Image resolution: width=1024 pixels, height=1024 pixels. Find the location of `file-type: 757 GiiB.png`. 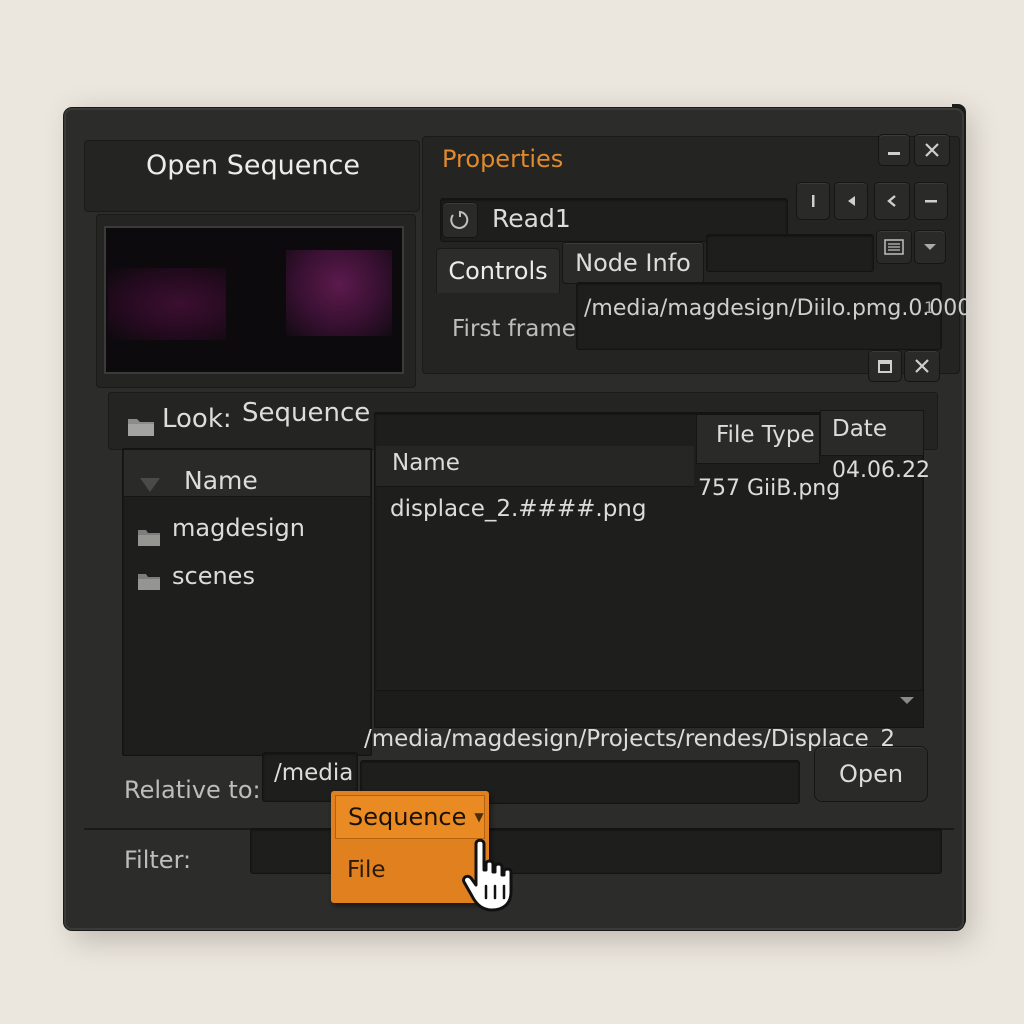

file-type: 757 GiiB.png is located at coordinates (769, 488).